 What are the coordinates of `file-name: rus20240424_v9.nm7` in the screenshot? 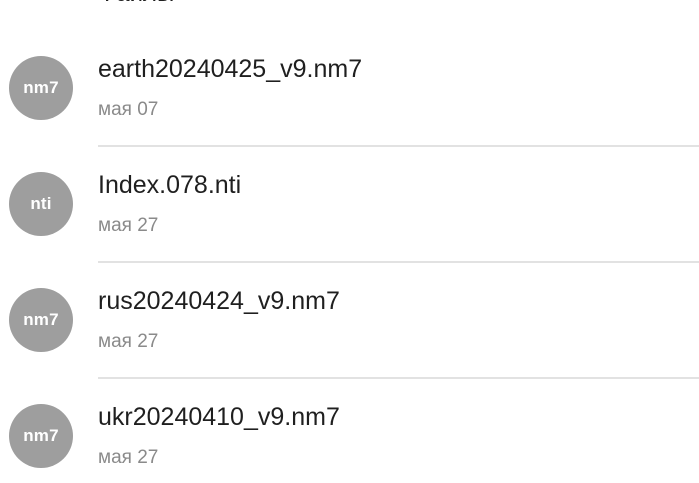 It's located at (219, 301).